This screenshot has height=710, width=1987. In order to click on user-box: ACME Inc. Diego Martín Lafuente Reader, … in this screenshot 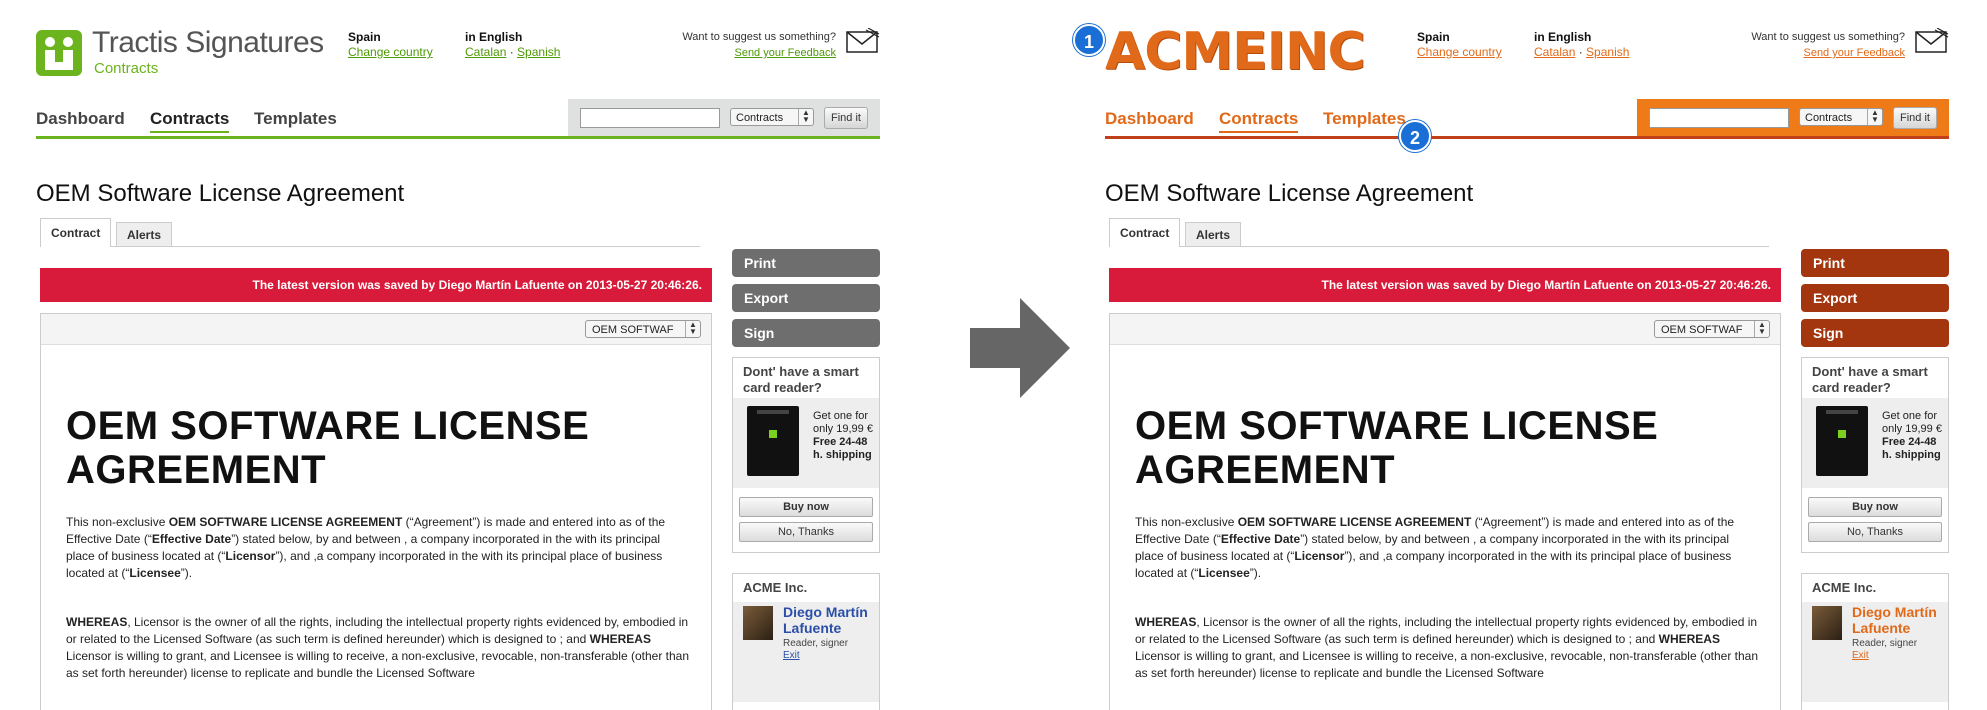, I will do `click(1875, 641)`.